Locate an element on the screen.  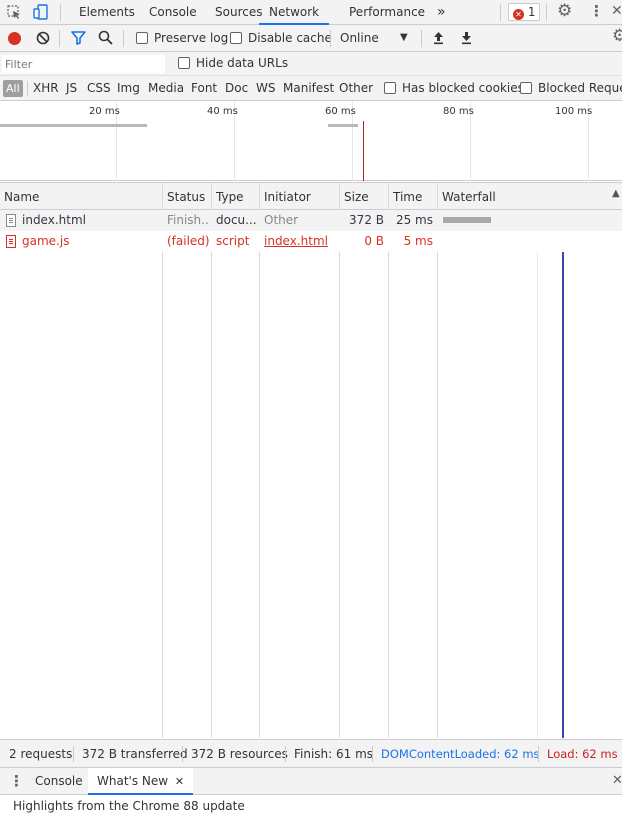
export-har-icon is located at coordinates (466, 38).